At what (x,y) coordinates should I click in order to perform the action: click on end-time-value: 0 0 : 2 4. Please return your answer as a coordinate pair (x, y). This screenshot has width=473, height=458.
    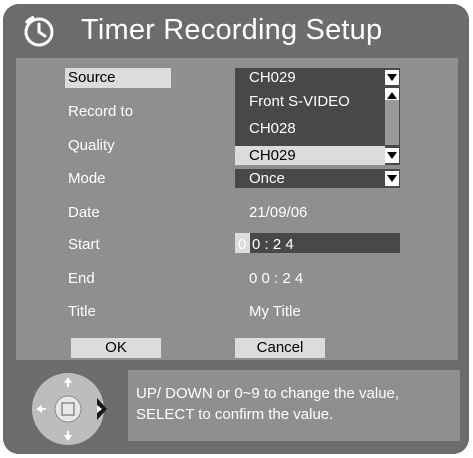
    Looking at the image, I should click on (276, 278).